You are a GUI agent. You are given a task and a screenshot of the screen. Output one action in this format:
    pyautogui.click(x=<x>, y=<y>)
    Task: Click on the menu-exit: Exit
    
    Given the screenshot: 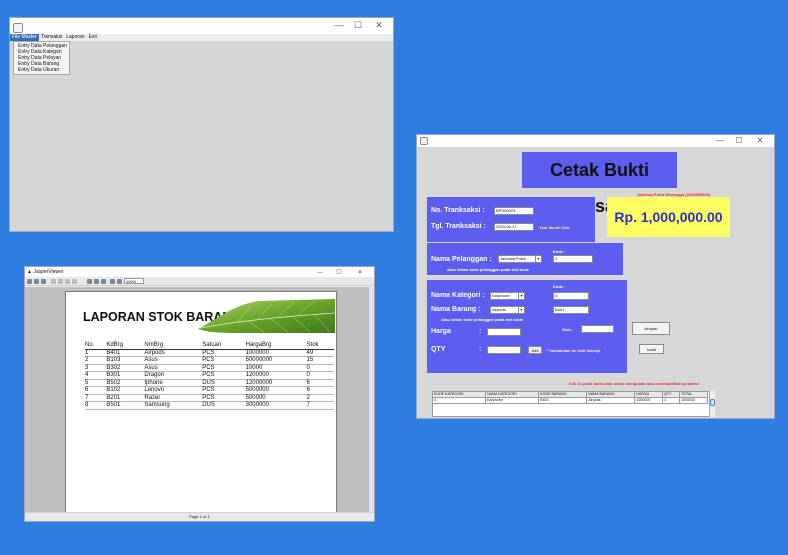 What is the action you would take?
    pyautogui.click(x=93, y=37)
    